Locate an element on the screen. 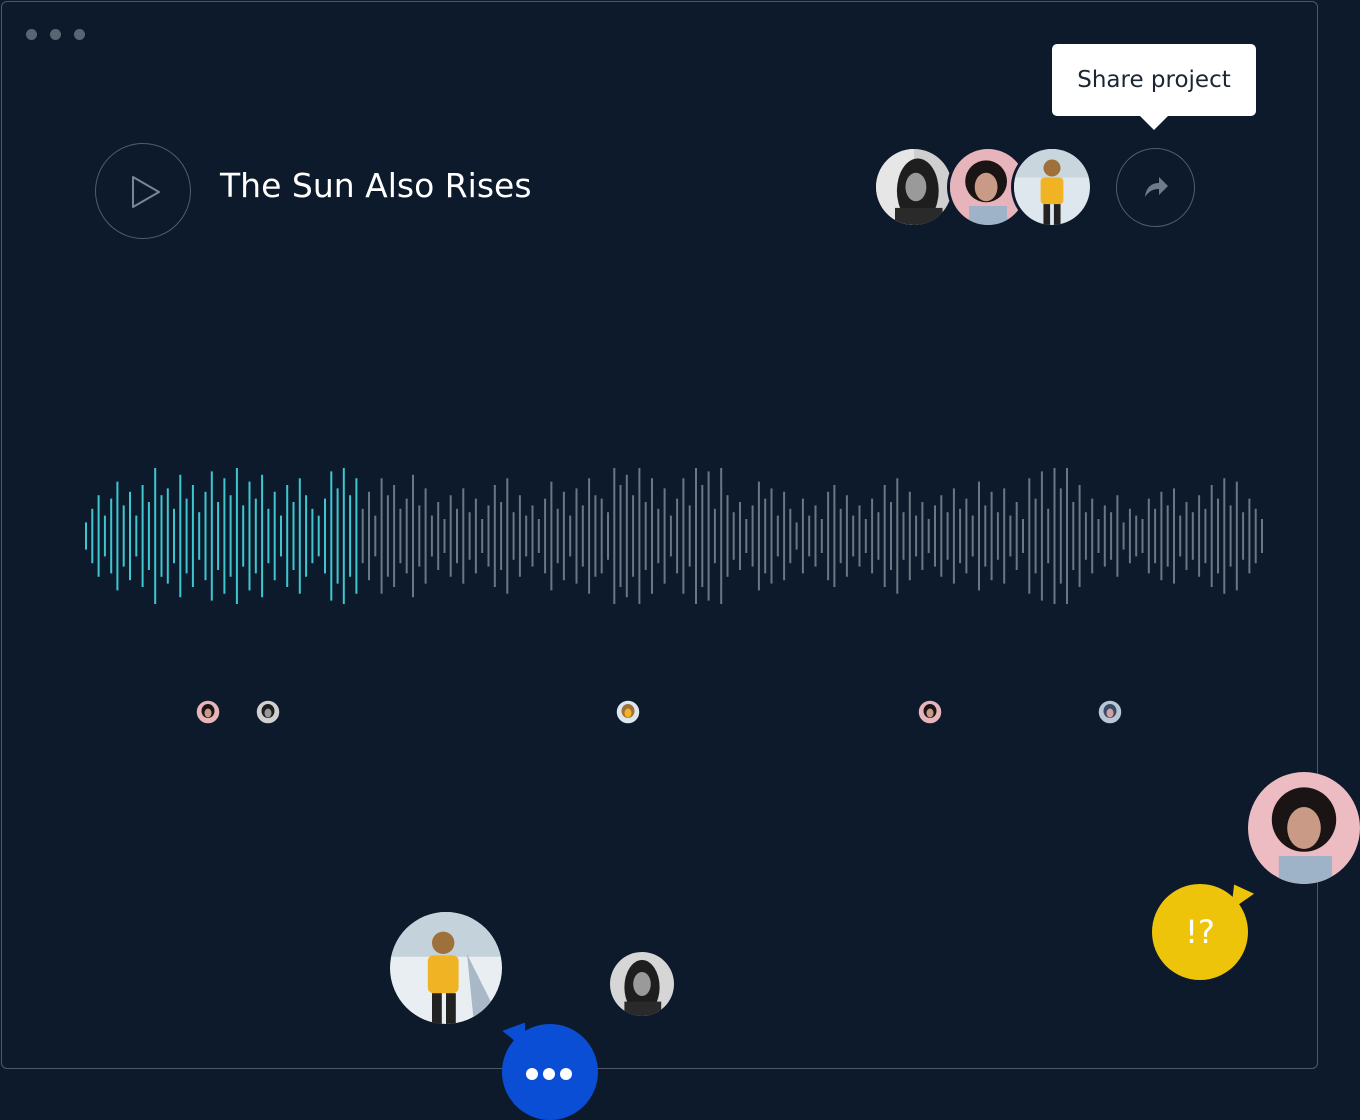  reaction-bubble: !? is located at coordinates (1200, 932).